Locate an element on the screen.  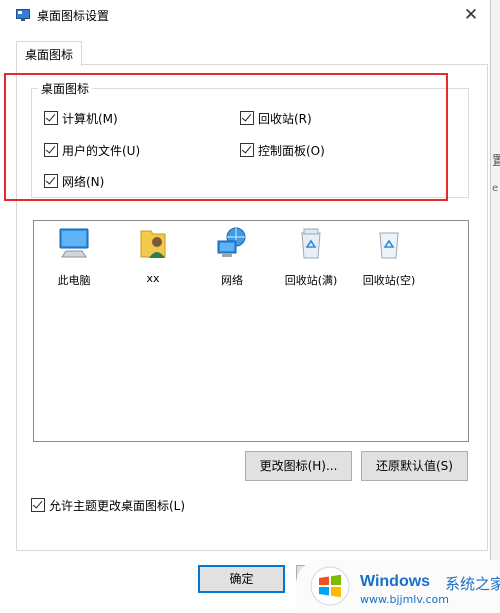
recycle-bin-empty-icon is located at coordinates (389, 245).